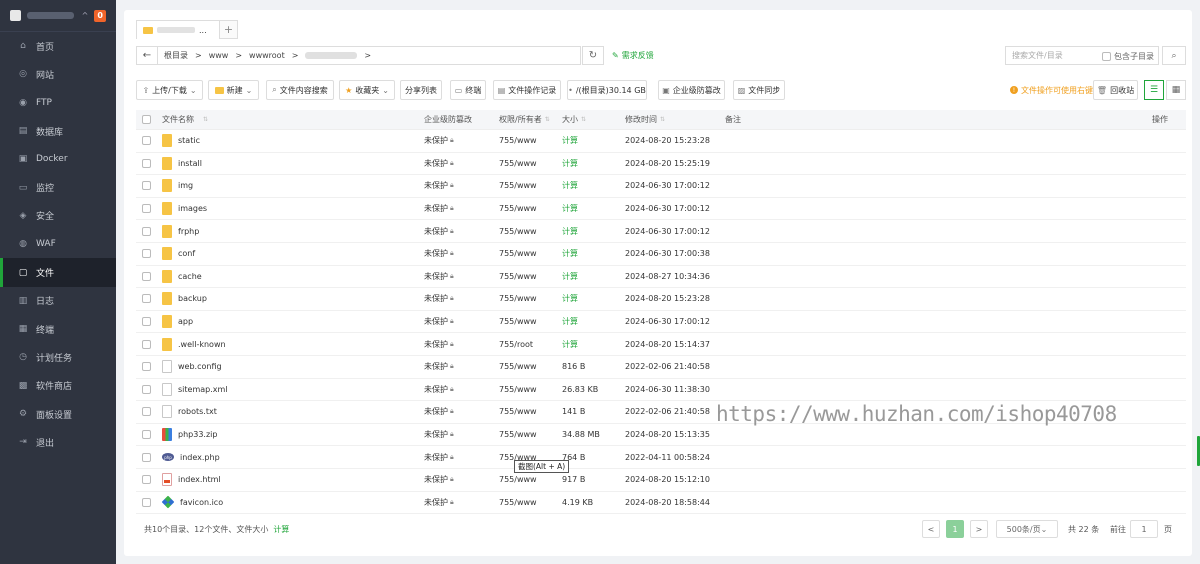 Image resolution: width=1200 pixels, height=564 pixels. I want to click on file-name-cell: web.config, so click(192, 367).